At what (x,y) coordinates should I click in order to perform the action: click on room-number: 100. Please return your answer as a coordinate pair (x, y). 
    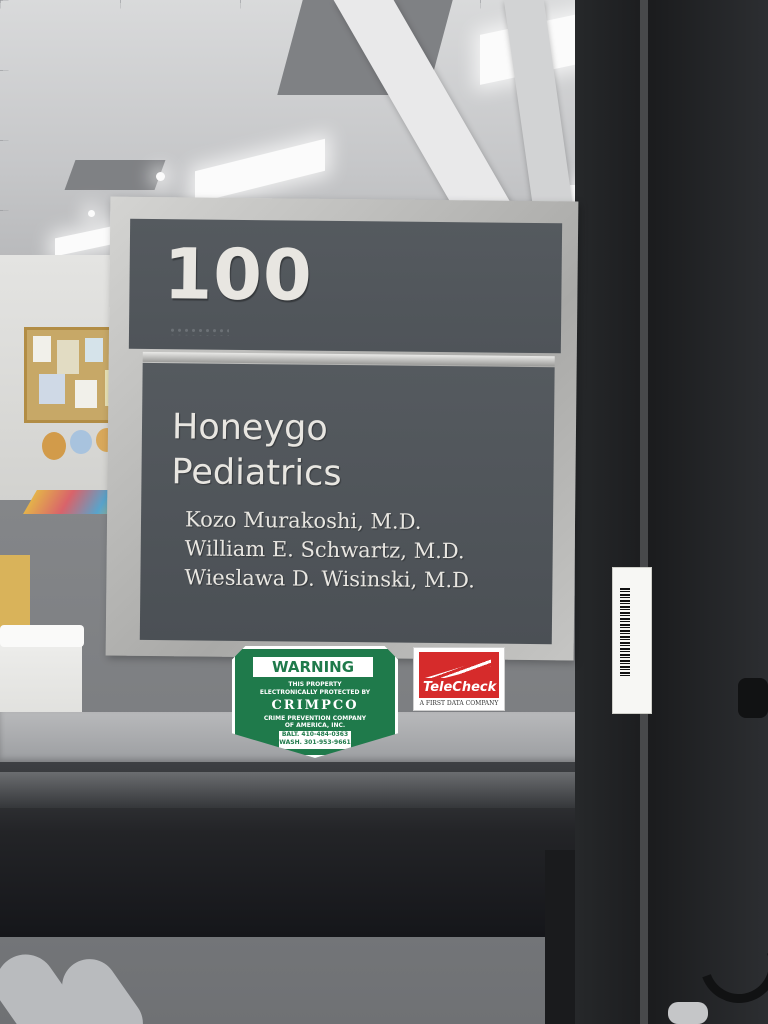
    Looking at the image, I should click on (238, 275).